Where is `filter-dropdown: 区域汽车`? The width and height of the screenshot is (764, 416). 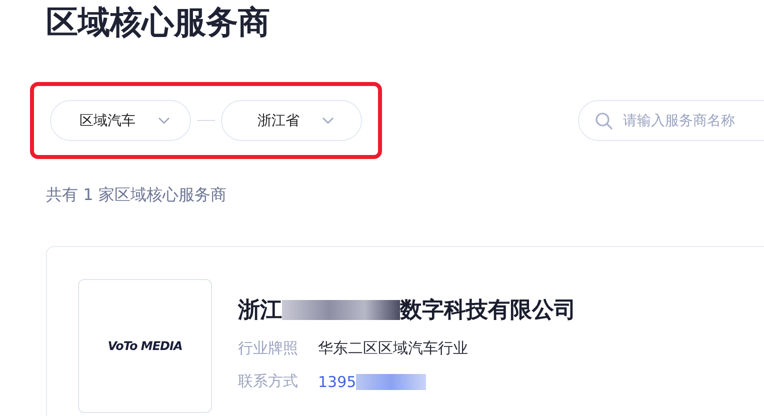 filter-dropdown: 区域汽车 is located at coordinates (120, 120).